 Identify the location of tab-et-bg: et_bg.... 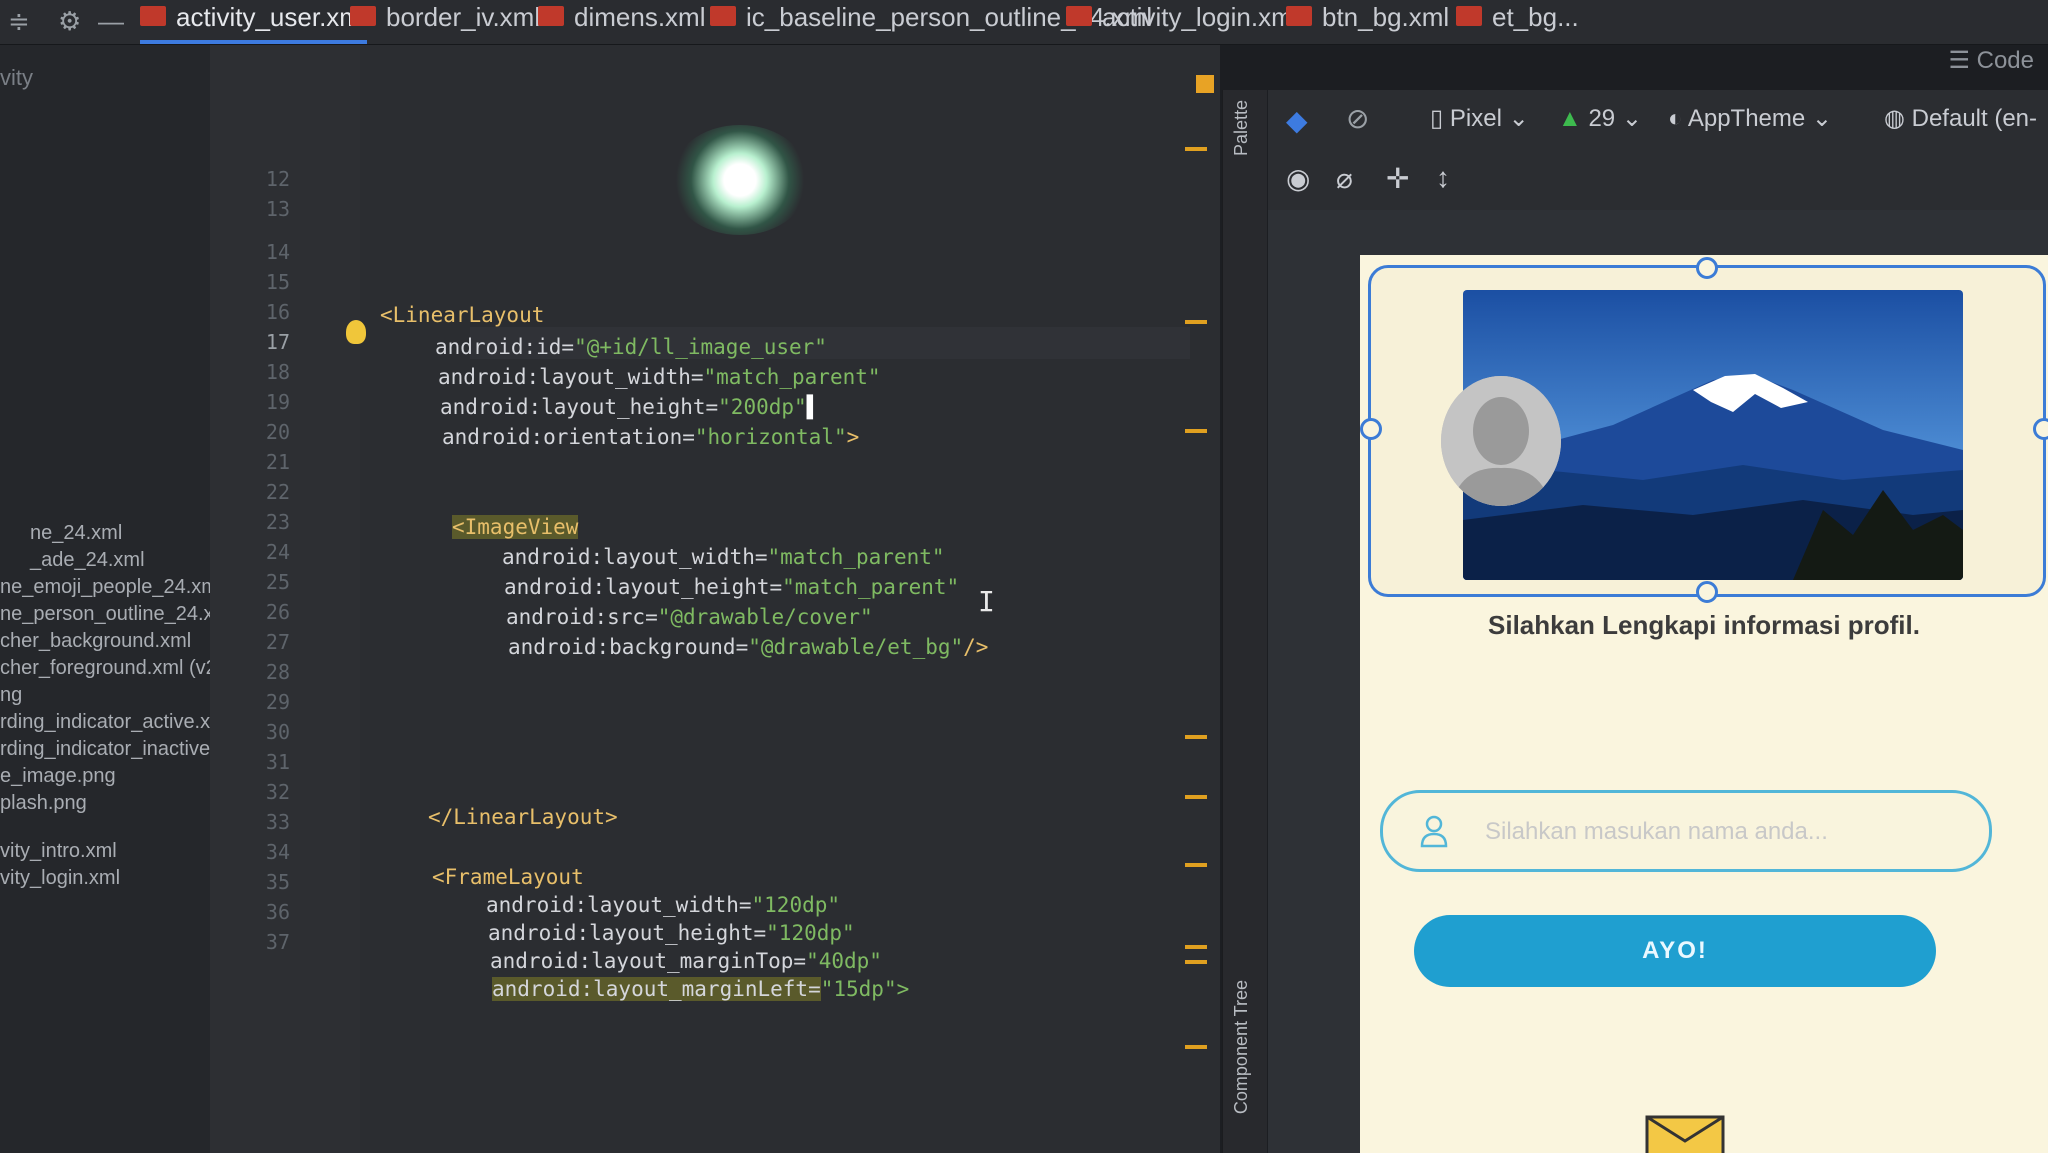
(1517, 20).